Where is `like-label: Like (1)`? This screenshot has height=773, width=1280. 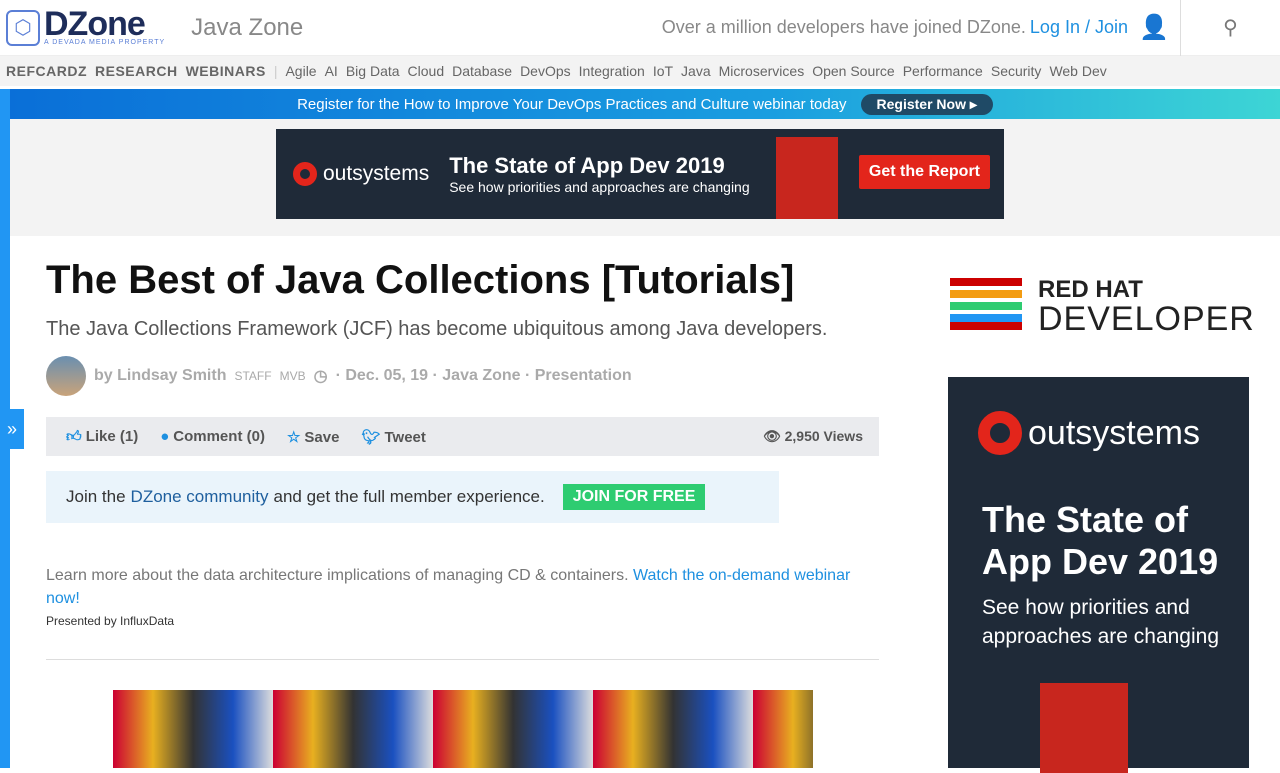 like-label: Like (1) is located at coordinates (112, 436).